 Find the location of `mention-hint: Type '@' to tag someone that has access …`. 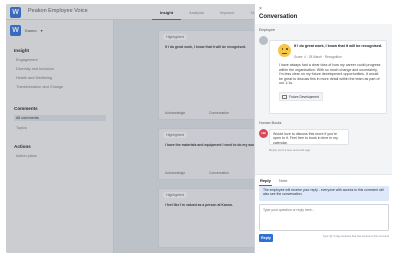

mention-hint: Type '@' to tag someone that has access … is located at coordinates (355, 236).